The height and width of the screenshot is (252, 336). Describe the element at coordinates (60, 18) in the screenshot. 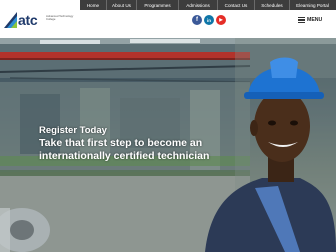

I see `logo-subtitle: Advanced Technology College` at that location.